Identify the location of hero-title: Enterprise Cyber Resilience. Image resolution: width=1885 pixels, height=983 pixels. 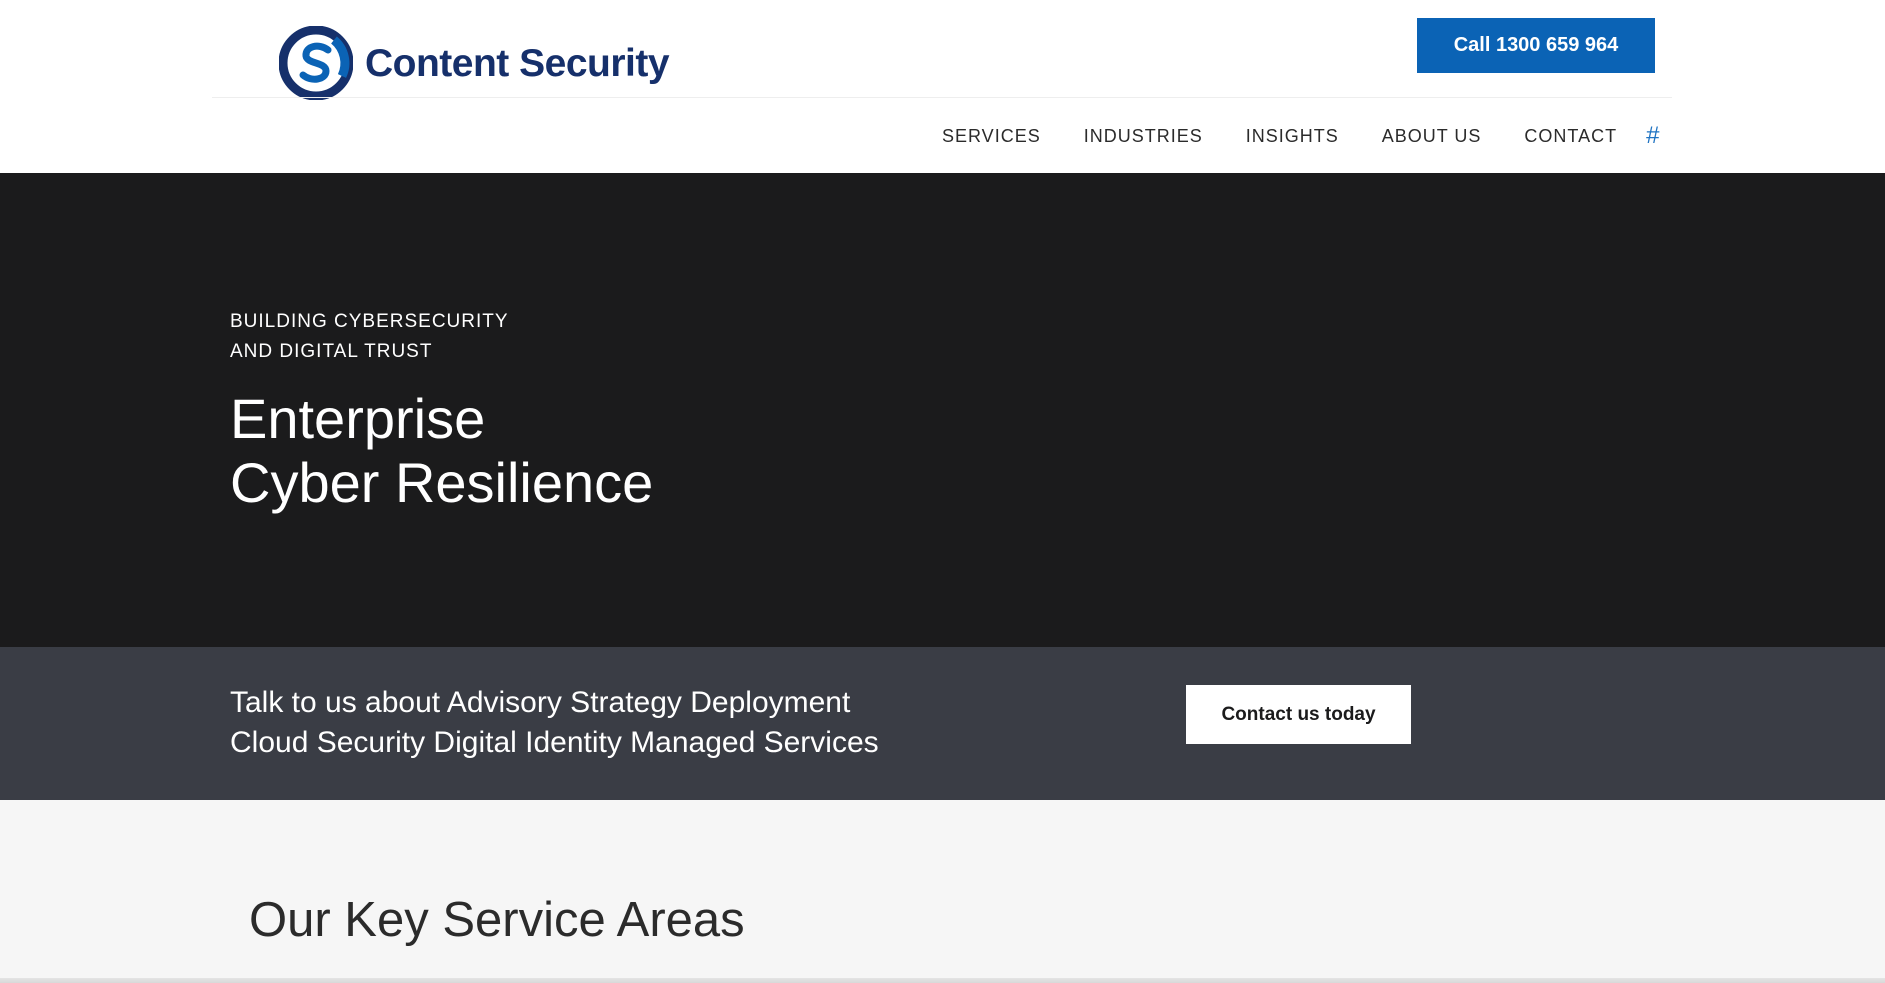
(441, 451).